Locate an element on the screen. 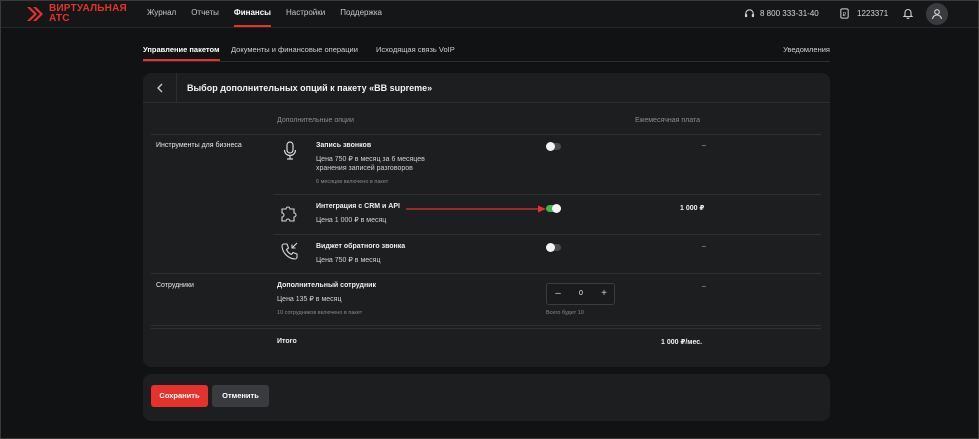  option-price-line-2: хранения записей разговоров is located at coordinates (364, 168).